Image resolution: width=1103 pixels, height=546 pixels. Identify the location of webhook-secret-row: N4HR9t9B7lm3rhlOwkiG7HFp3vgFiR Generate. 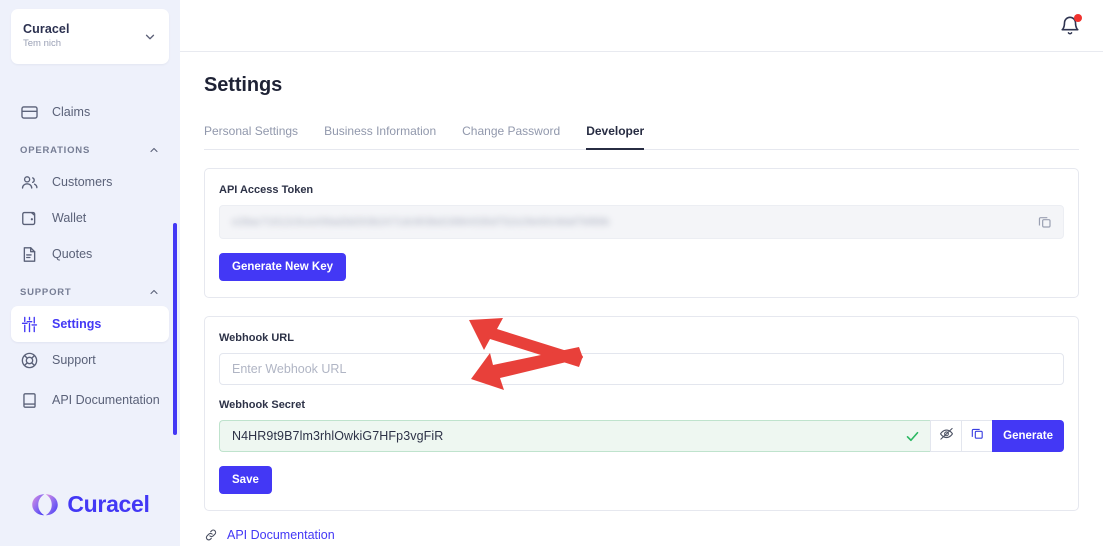
(641, 436).